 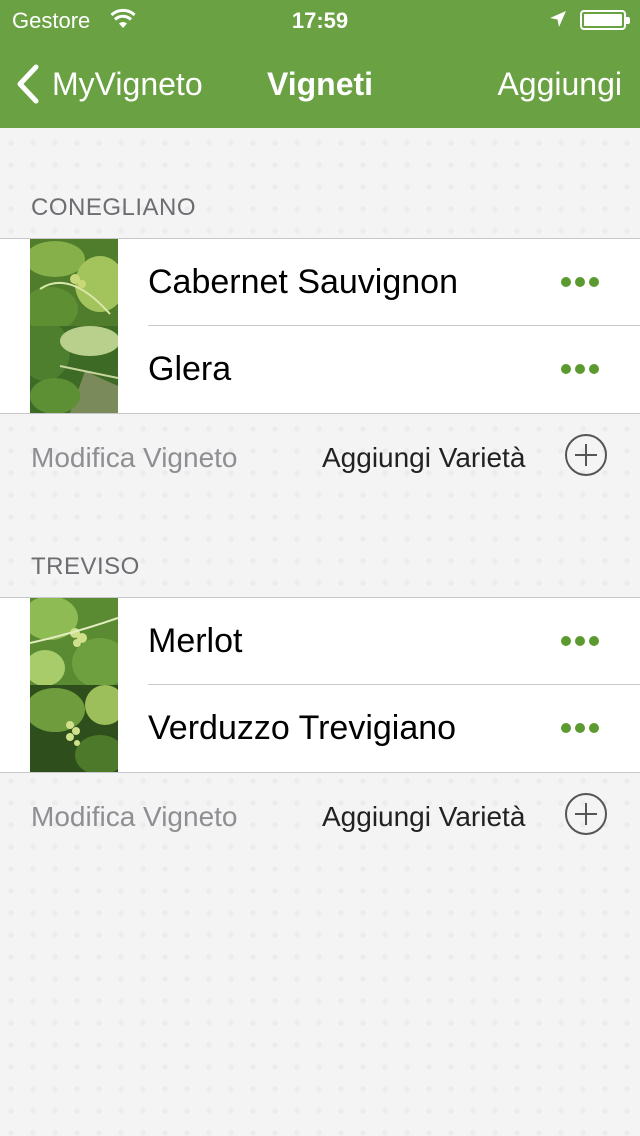 What do you see at coordinates (320, 458) in the screenshot?
I see `vineyard-actions-conegliano: Modifica Vigneto Aggiungi Varietà` at bounding box center [320, 458].